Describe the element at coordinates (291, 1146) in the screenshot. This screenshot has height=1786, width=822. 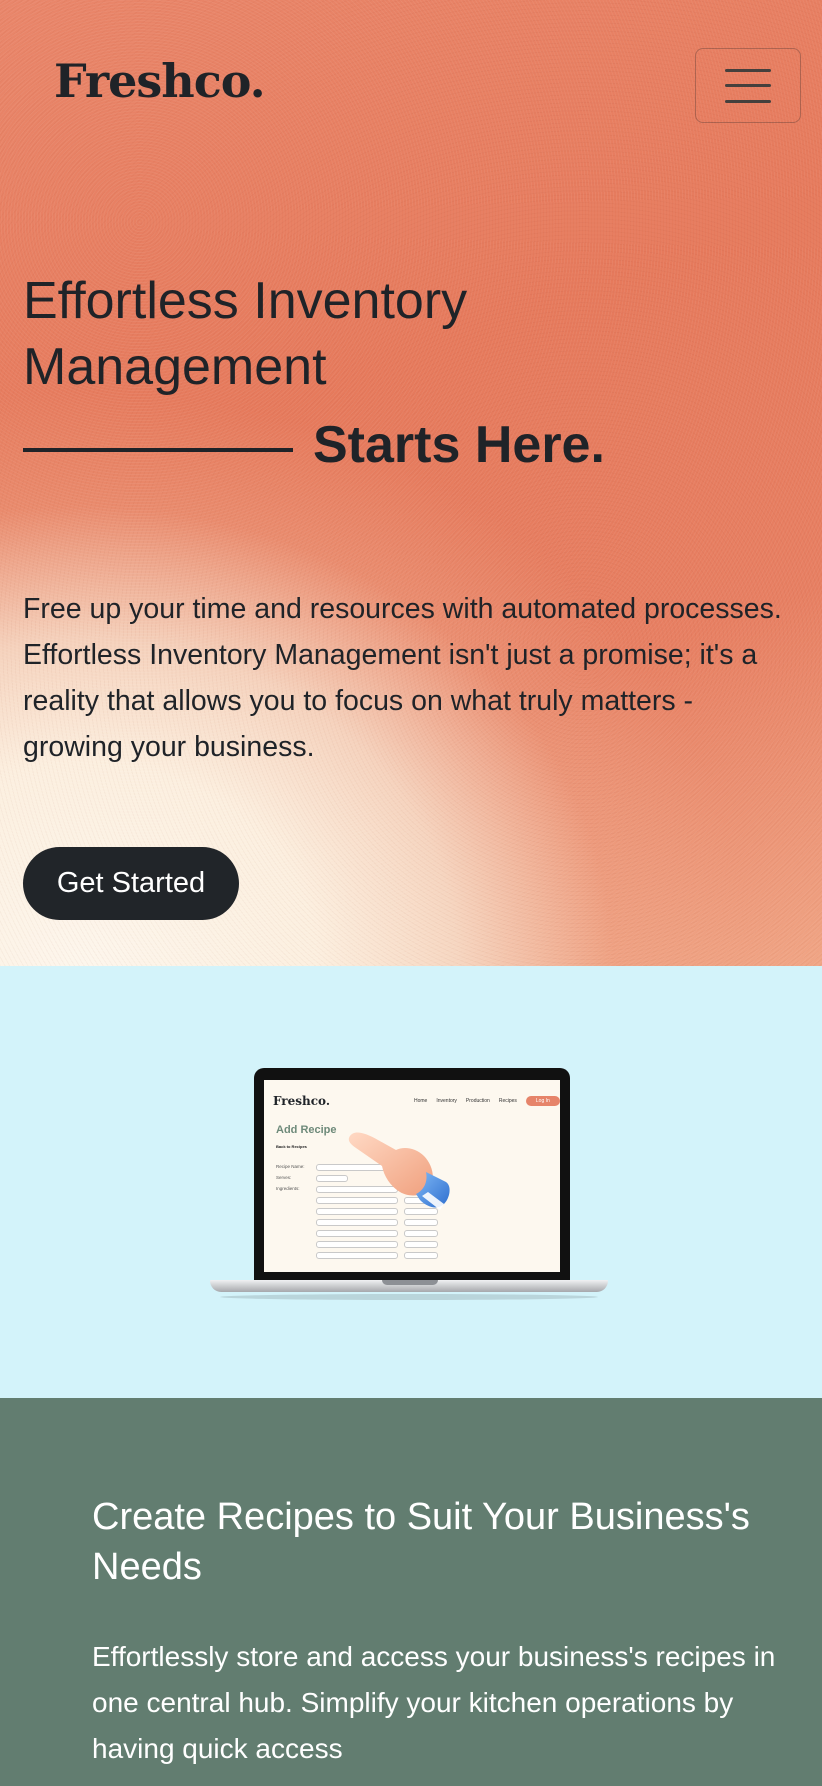
I see `screen-subheading: Back to Recipes` at that location.